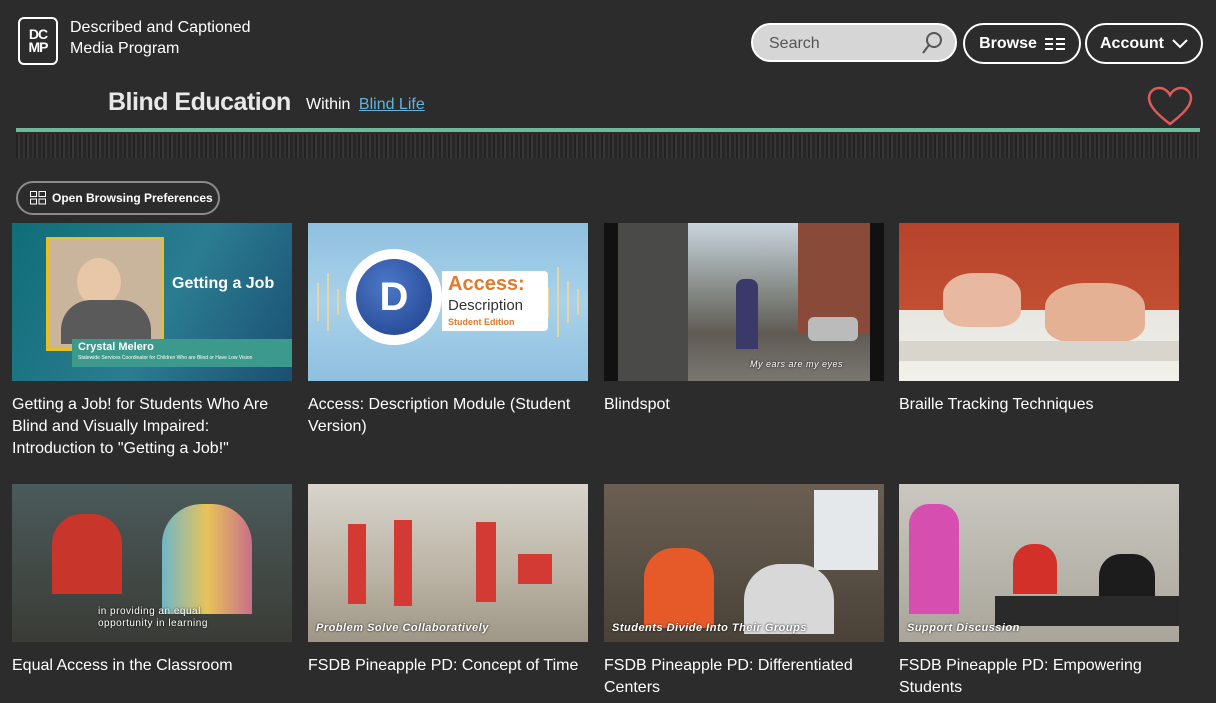  What do you see at coordinates (797, 364) in the screenshot?
I see `thumb-caption: My ears are my eyes` at bounding box center [797, 364].